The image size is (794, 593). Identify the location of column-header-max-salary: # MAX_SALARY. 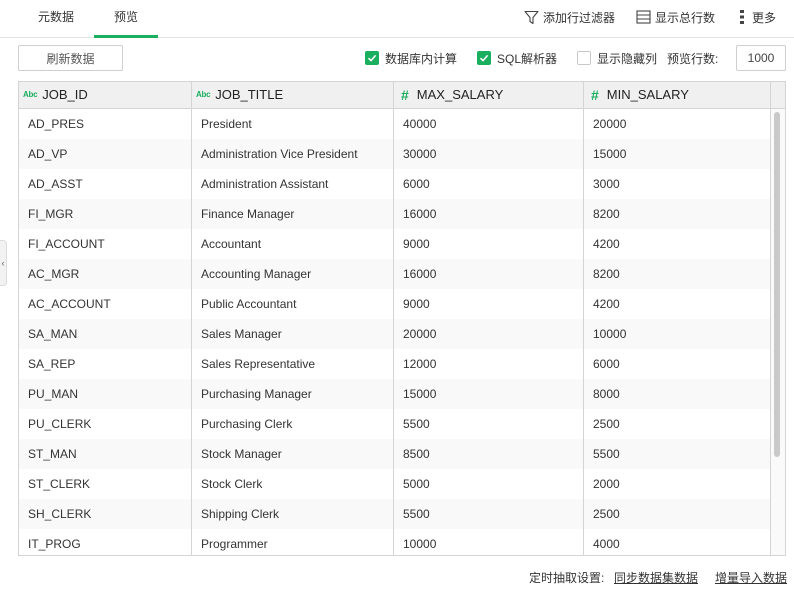
(489, 95).